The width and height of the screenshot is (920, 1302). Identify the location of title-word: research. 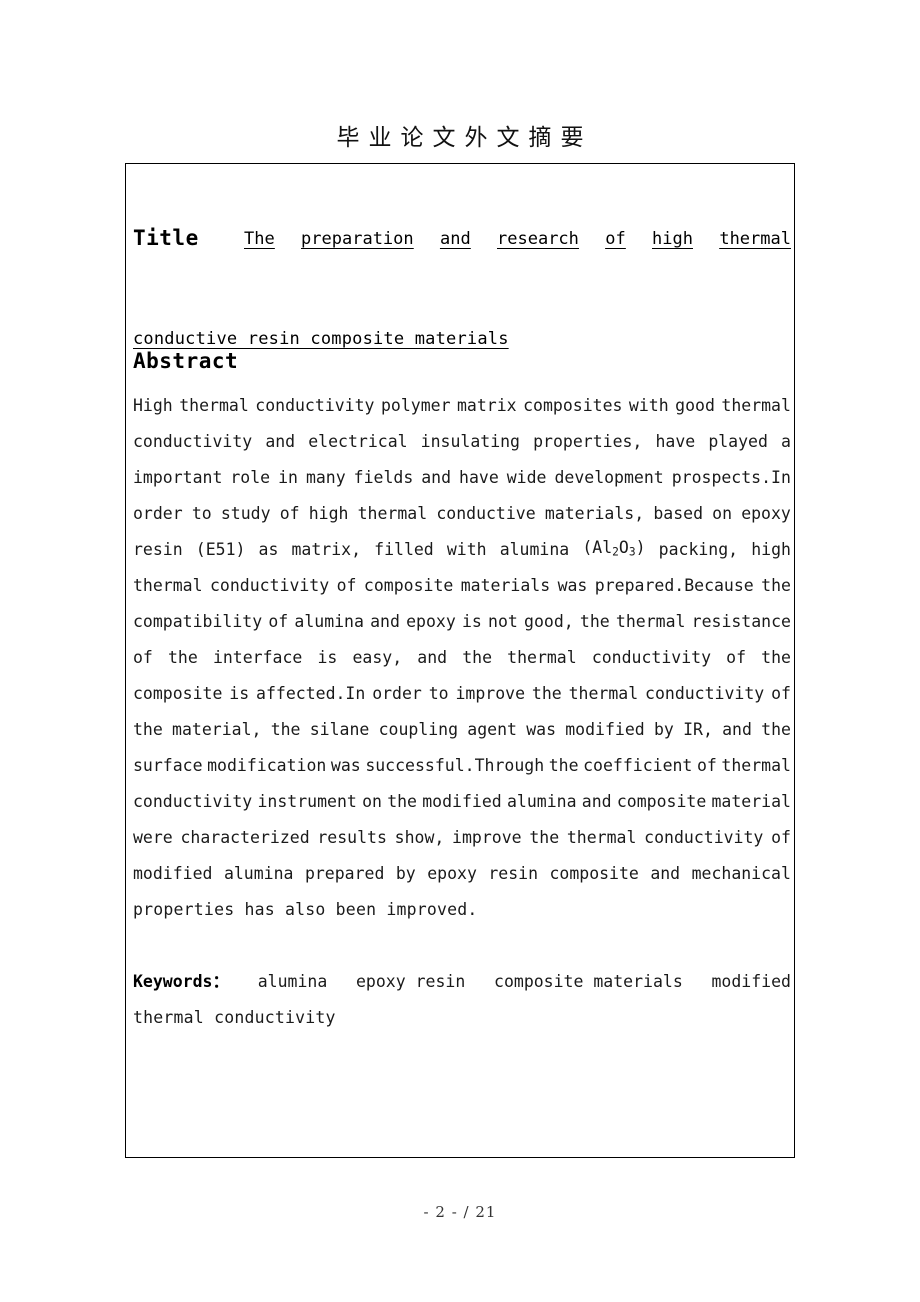
(538, 239).